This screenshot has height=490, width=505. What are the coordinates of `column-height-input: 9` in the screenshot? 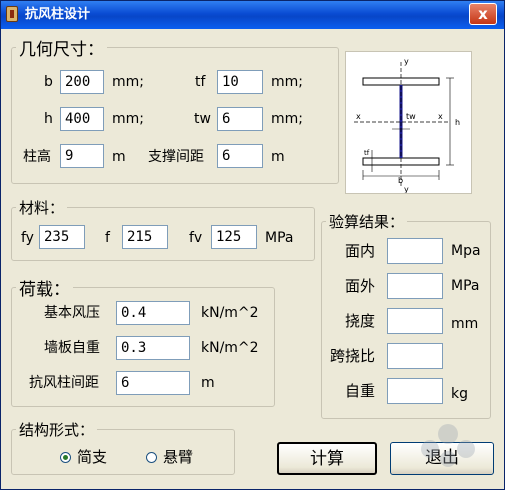 It's located at (82, 156).